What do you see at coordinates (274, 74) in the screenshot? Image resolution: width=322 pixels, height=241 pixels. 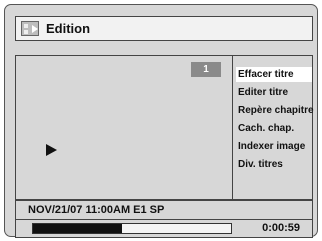 I see `menu-item-effacer-titre: Effacer titre` at bounding box center [274, 74].